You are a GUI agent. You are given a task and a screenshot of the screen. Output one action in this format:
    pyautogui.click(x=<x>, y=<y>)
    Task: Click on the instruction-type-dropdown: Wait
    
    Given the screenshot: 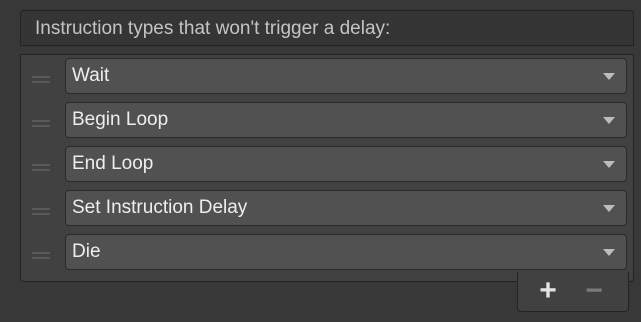 What is the action you would take?
    pyautogui.click(x=346, y=76)
    